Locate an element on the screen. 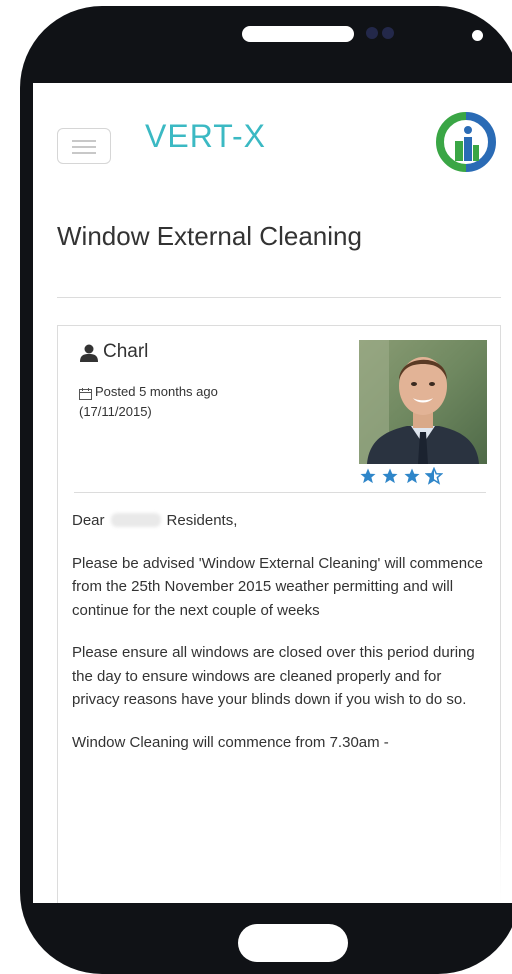 The width and height of the screenshot is (512, 974). phone-camera is located at coordinates (372, 33).